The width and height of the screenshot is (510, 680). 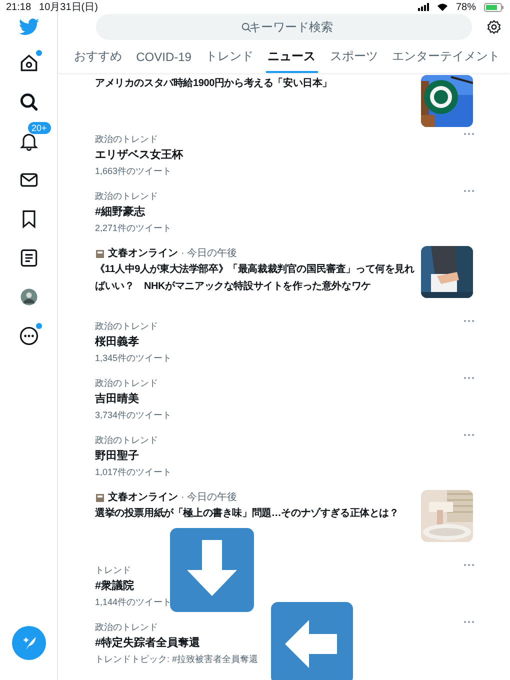 I want to click on trend-category: トレンド, so click(x=113, y=570).